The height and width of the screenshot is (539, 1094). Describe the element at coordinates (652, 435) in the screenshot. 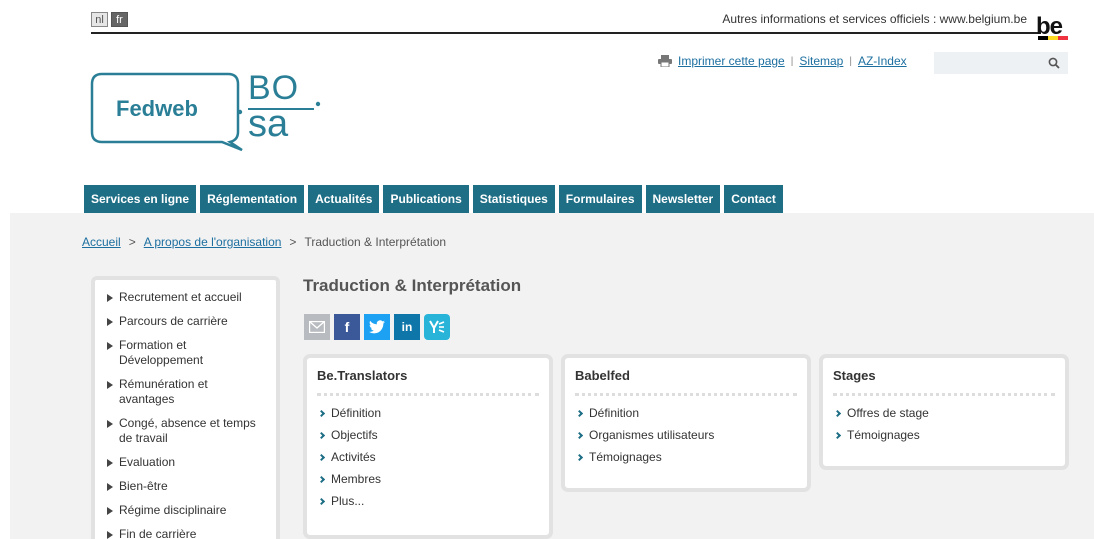

I see `card-link-label: Organismes utilisateurs` at that location.